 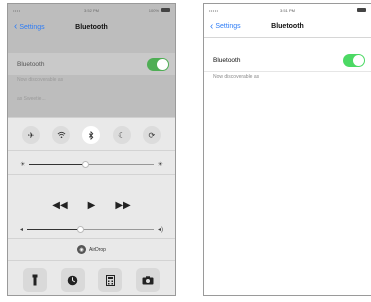 I want to click on quick-launch-tiles, so click(x=91, y=280).